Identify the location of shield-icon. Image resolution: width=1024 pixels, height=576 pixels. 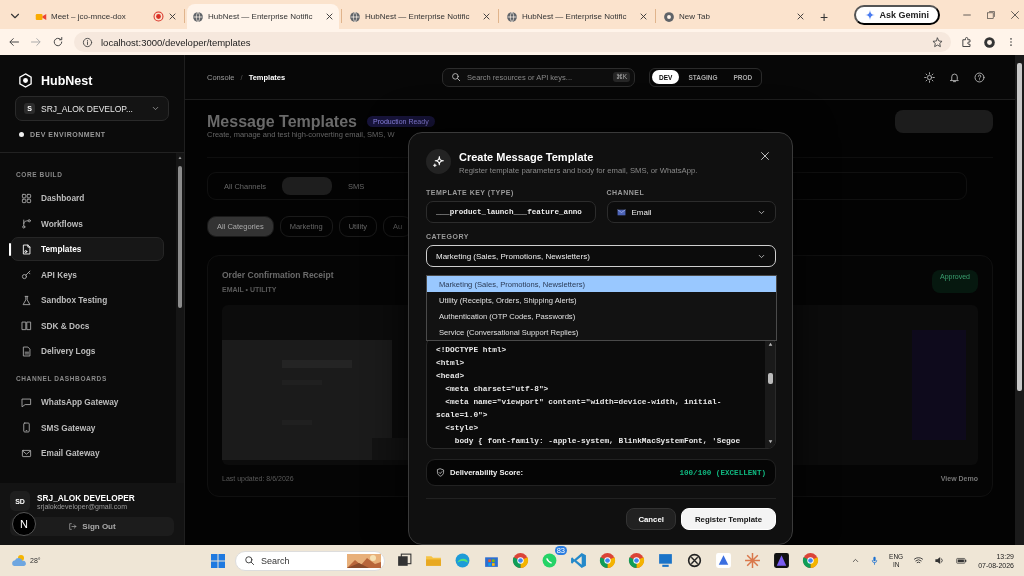
(440, 472).